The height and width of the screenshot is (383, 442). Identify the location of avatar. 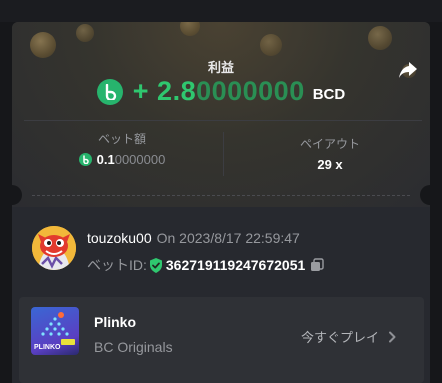
(54, 248).